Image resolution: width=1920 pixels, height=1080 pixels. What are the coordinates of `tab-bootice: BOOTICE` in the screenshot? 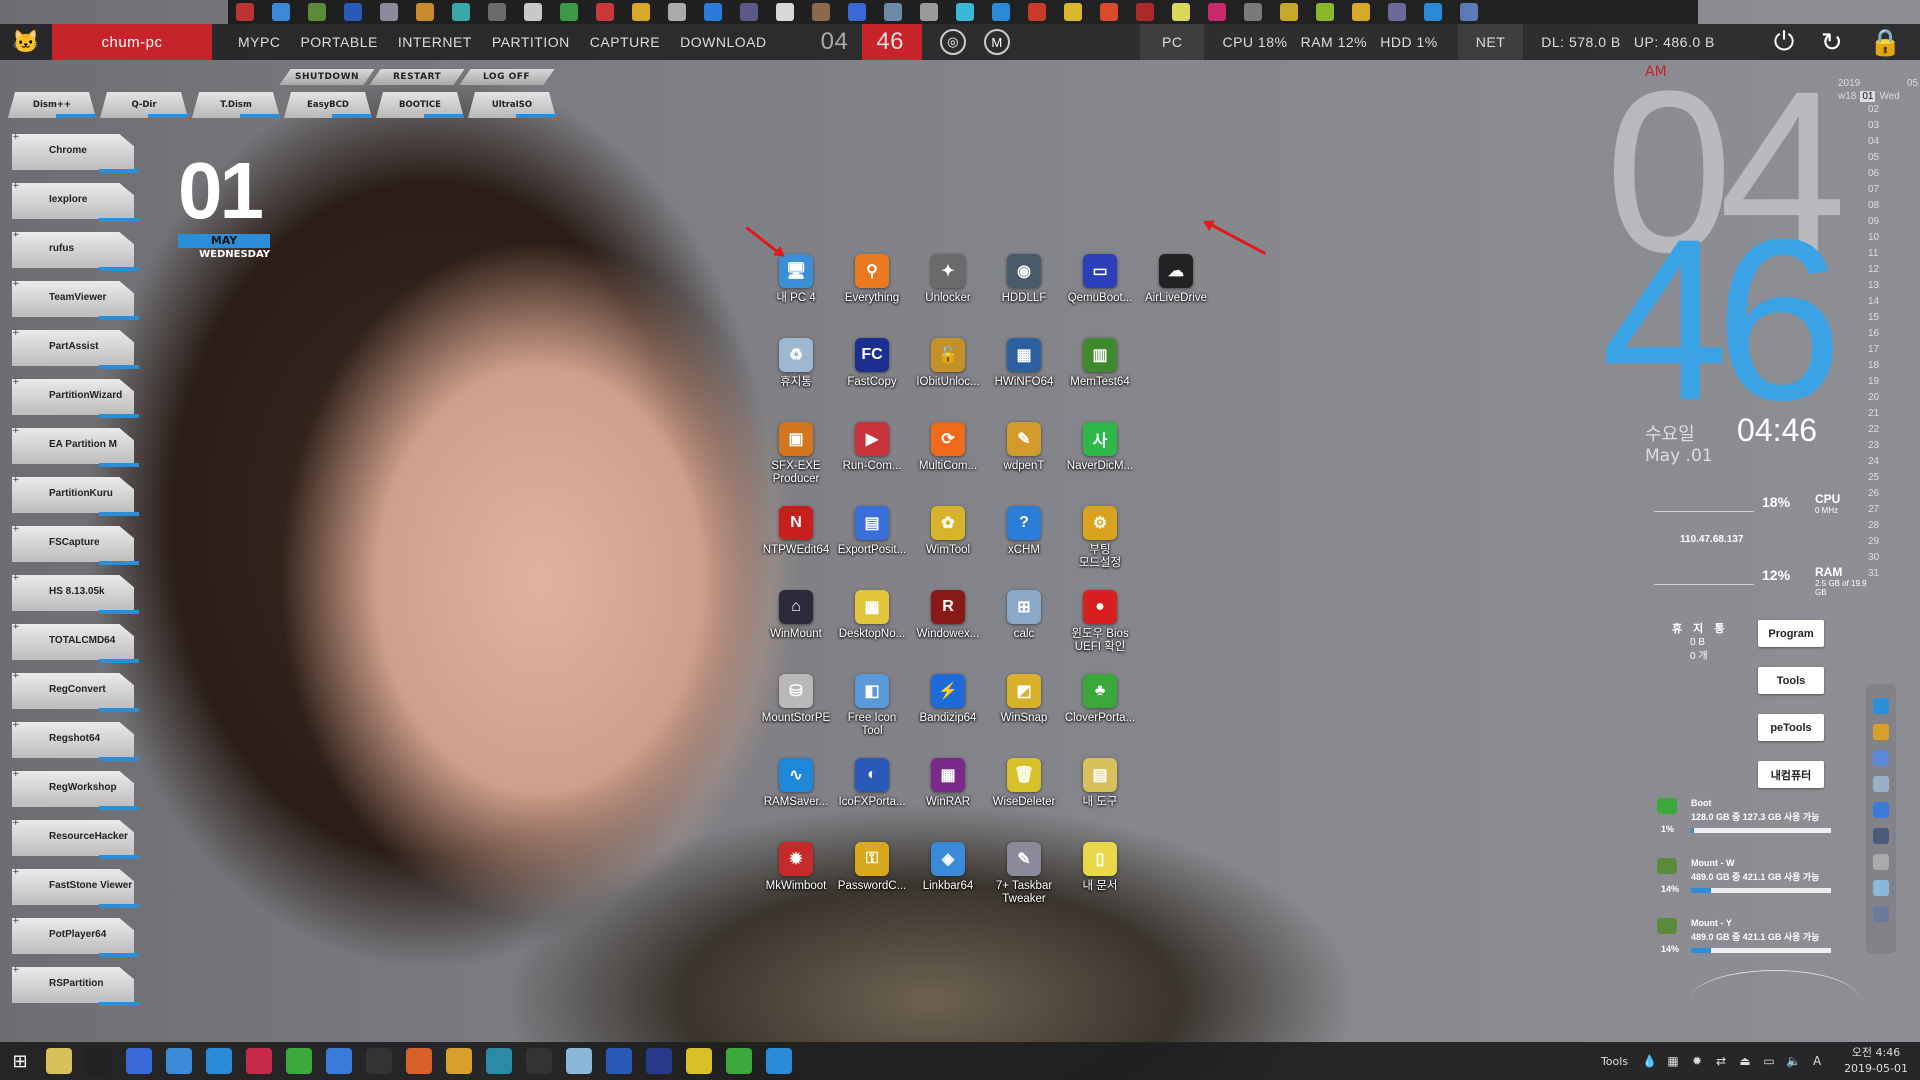 It's located at (420, 105).